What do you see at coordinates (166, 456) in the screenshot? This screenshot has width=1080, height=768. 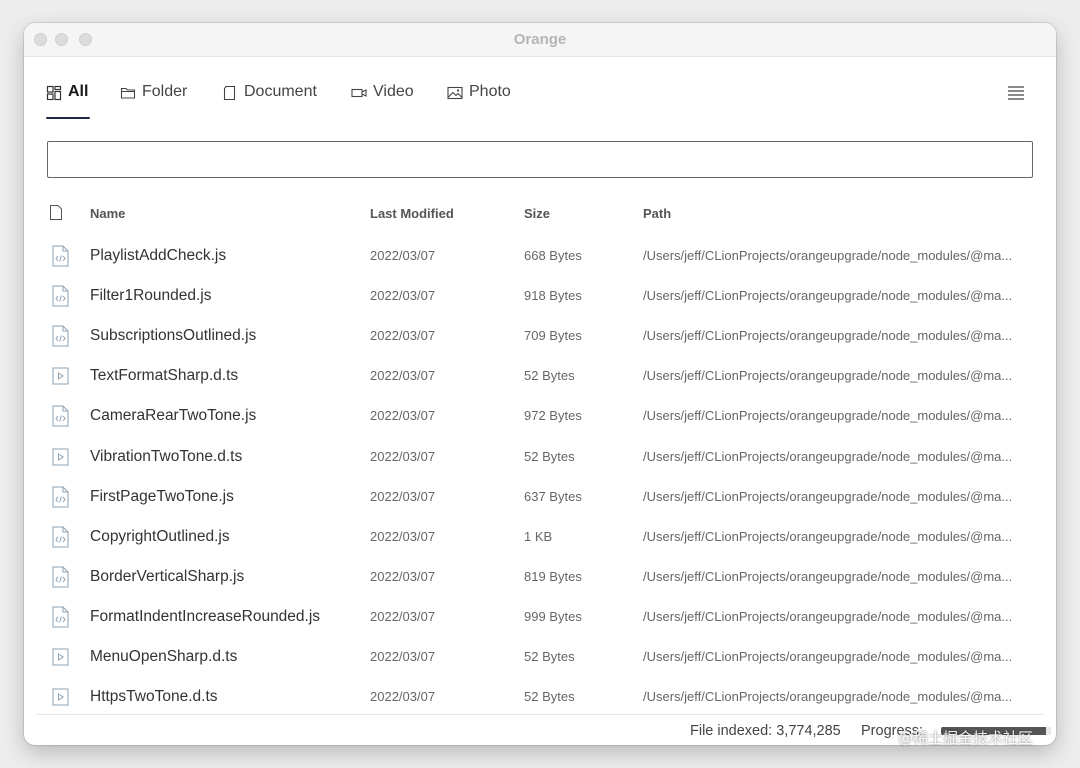 I see `file-name: VibrationTwoTone.d.ts` at bounding box center [166, 456].